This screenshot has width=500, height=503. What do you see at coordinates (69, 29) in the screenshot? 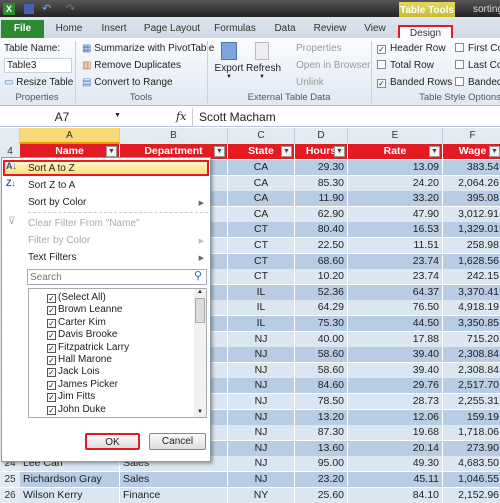
I see `tab-home: Home` at bounding box center [69, 29].